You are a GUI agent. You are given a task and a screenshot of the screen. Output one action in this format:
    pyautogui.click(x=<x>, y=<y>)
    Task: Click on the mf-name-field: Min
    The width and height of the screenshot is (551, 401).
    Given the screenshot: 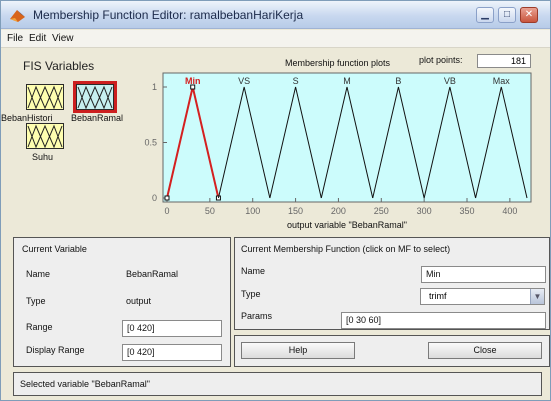 What is the action you would take?
    pyautogui.click(x=483, y=274)
    